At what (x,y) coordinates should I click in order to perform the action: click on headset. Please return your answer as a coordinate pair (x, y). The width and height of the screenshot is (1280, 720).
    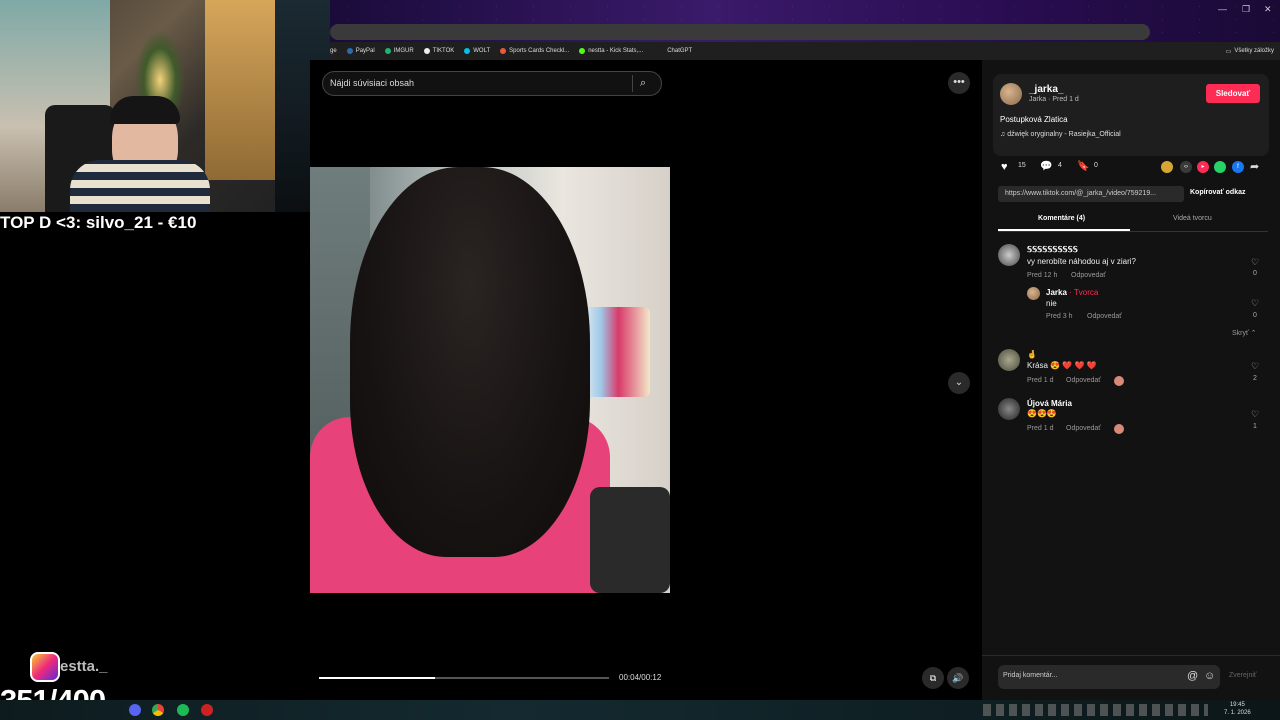
    Looking at the image, I should click on (145, 110).